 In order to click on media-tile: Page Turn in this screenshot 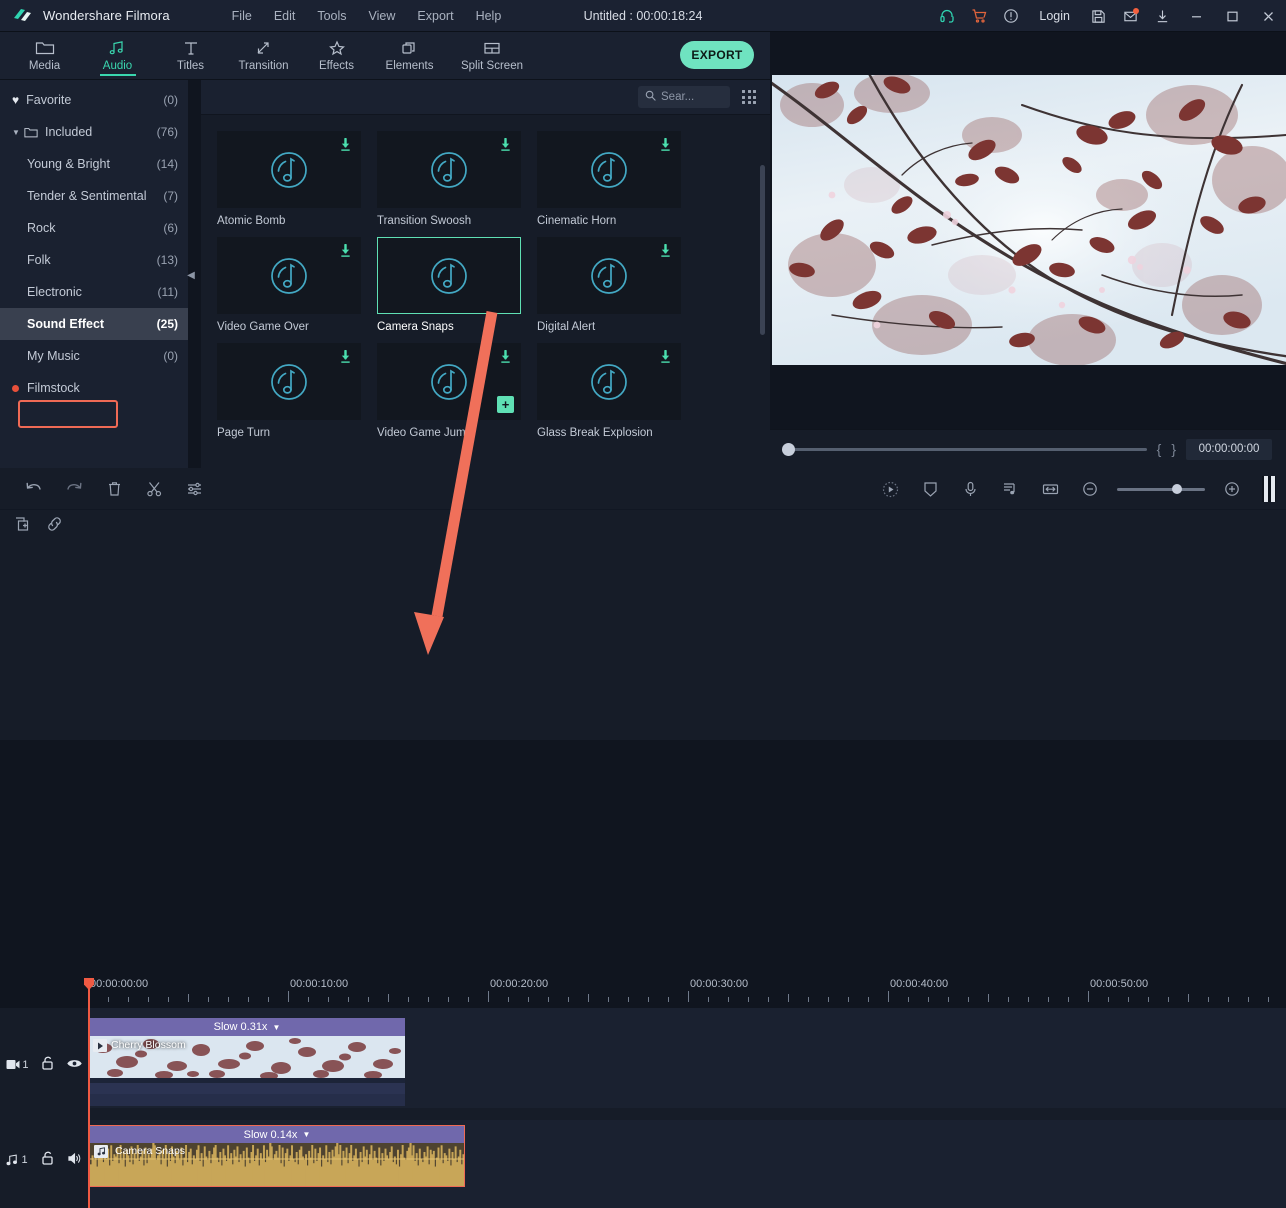, I will do `click(289, 391)`.